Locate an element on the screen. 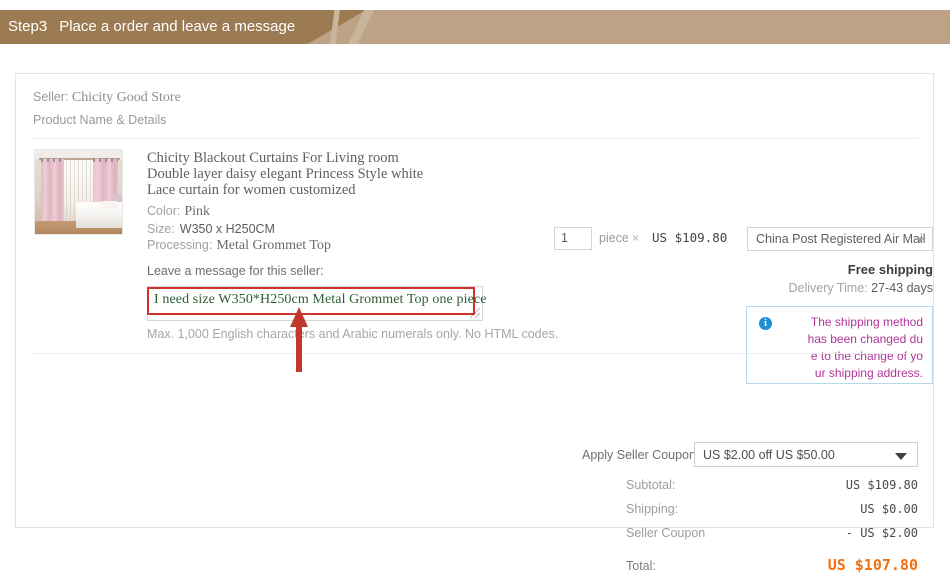 This screenshot has height=585, width=950. notice-line-2: has been changed du is located at coordinates (865, 339).